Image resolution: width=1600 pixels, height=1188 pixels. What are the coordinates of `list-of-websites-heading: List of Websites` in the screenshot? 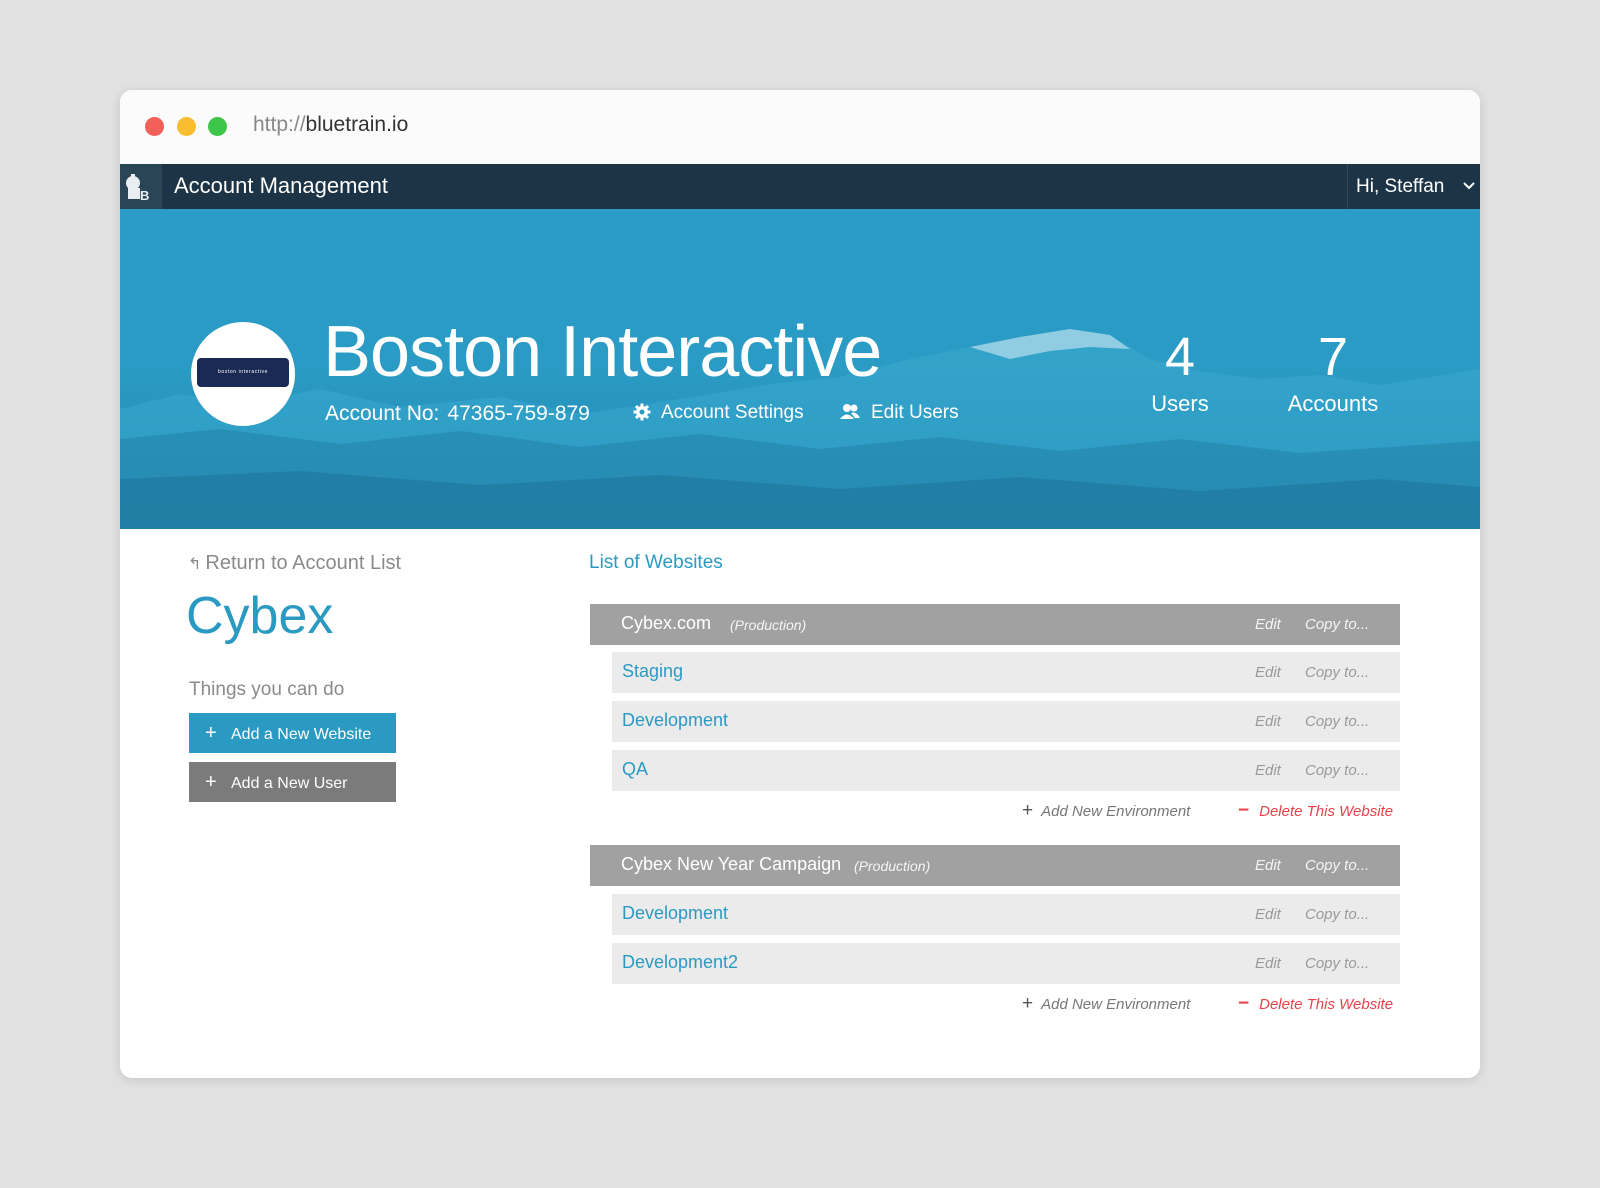 It's located at (656, 562).